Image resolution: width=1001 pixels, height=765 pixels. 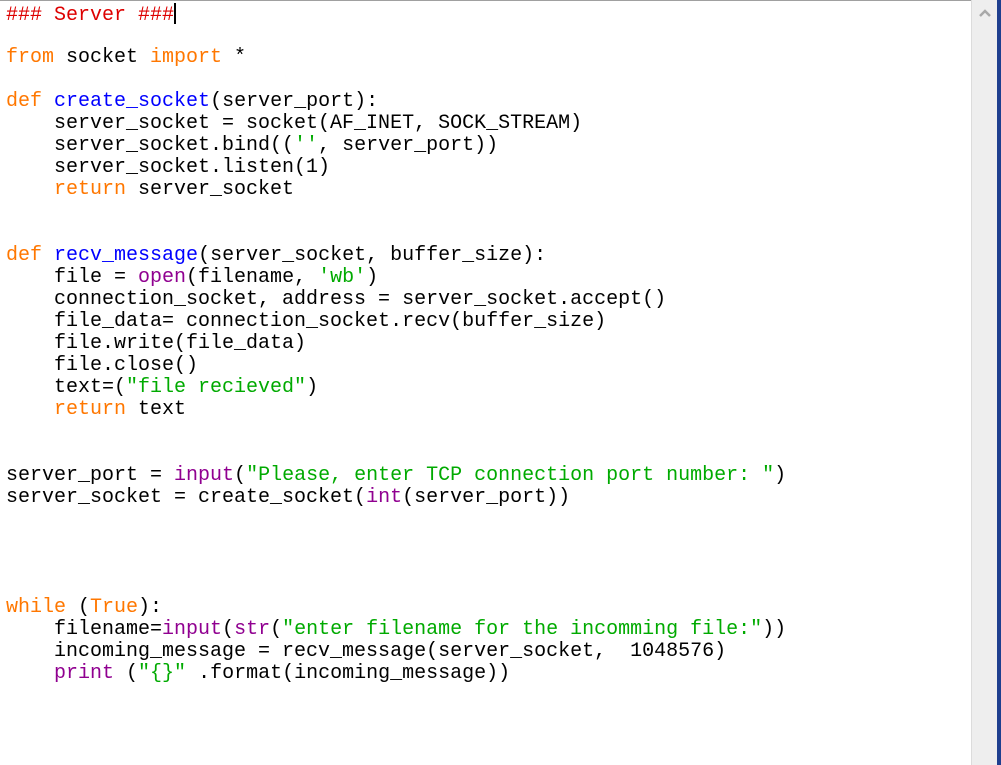 I want to click on code-line: file.write(file_data), so click(x=396, y=344).